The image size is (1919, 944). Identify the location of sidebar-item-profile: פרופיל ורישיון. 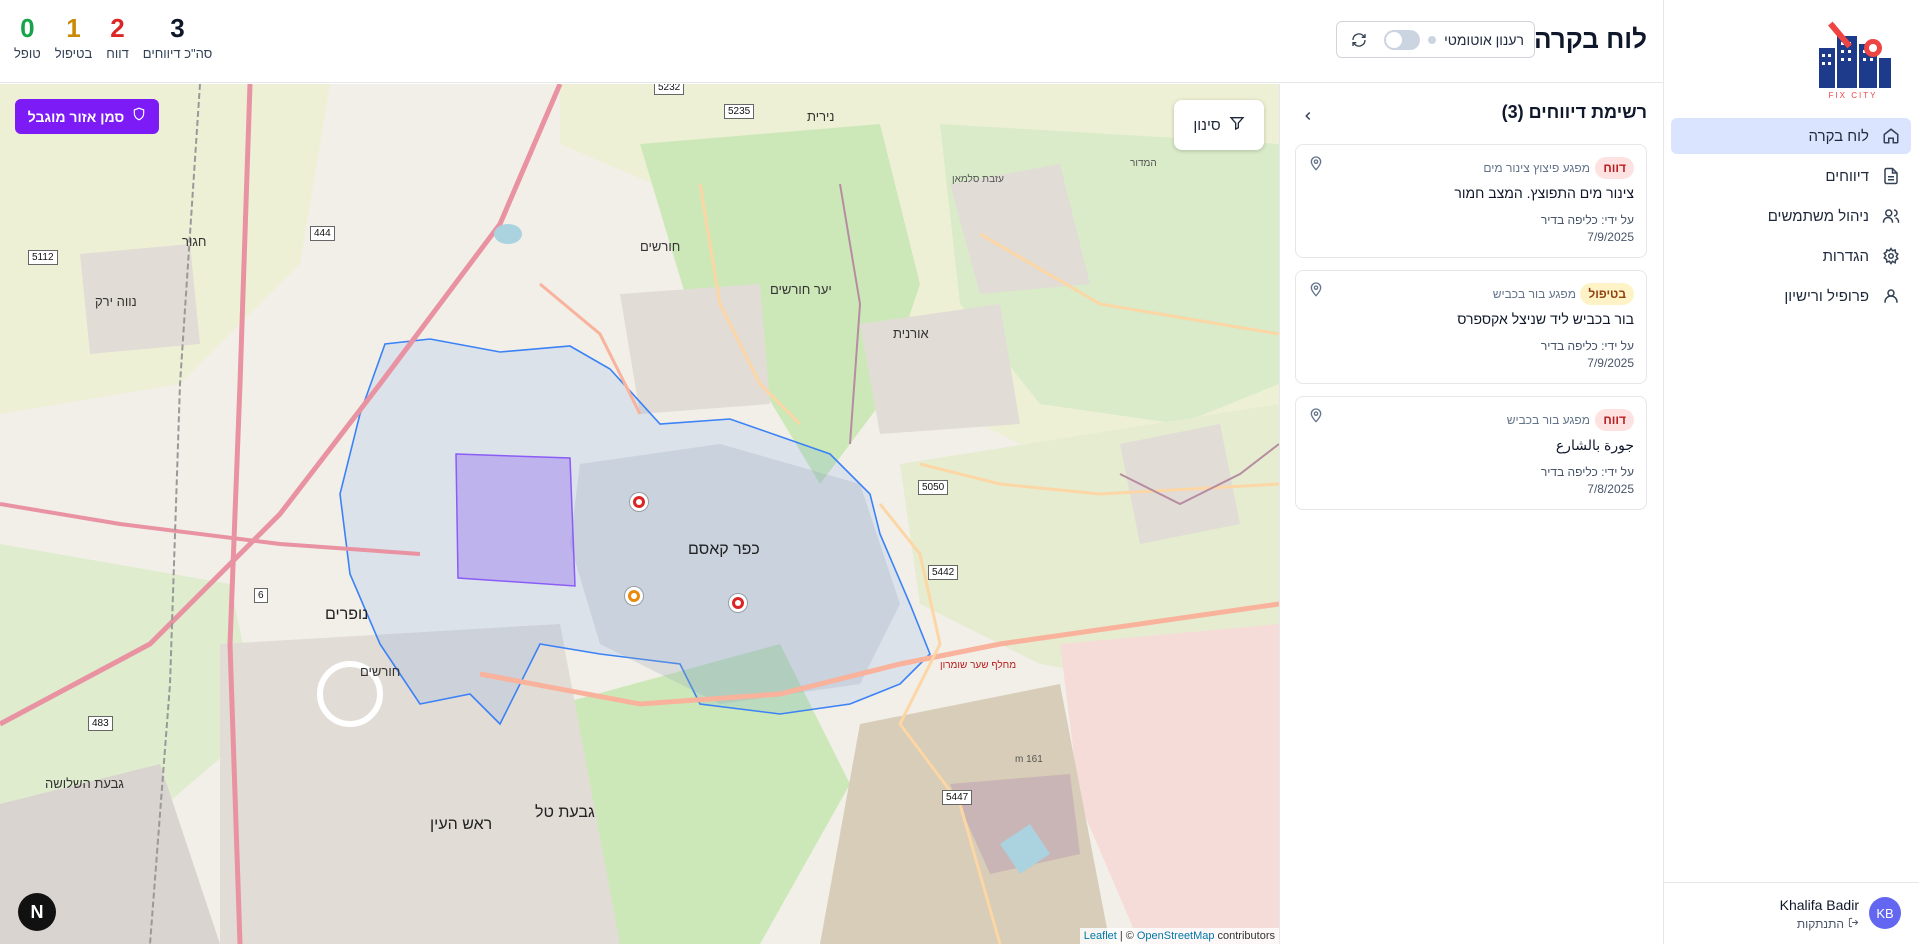
(1791, 296).